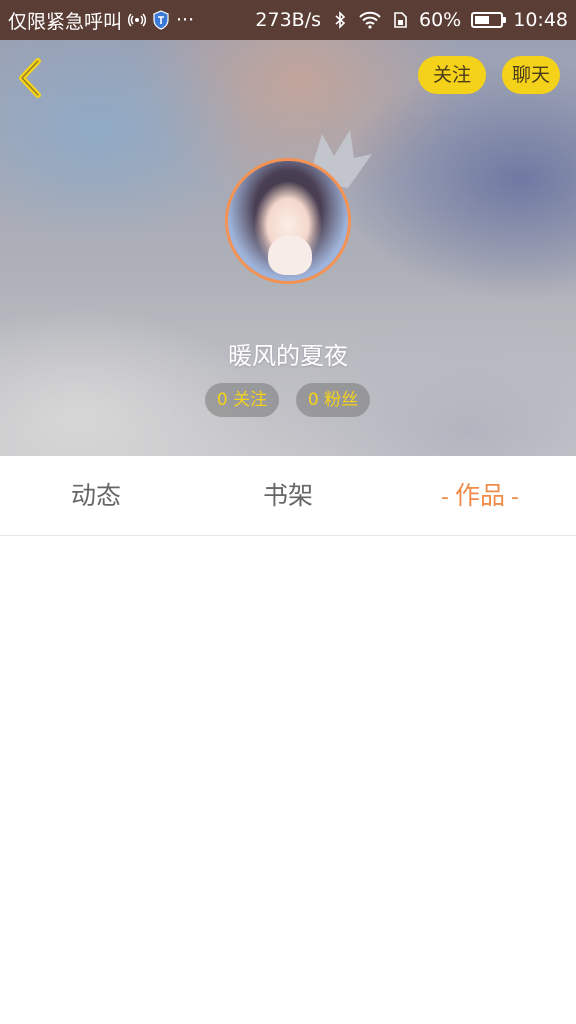 This screenshot has height=1024, width=576. What do you see at coordinates (65, 21) in the screenshot?
I see `carrier-text: 仅限紧急呼叫` at bounding box center [65, 21].